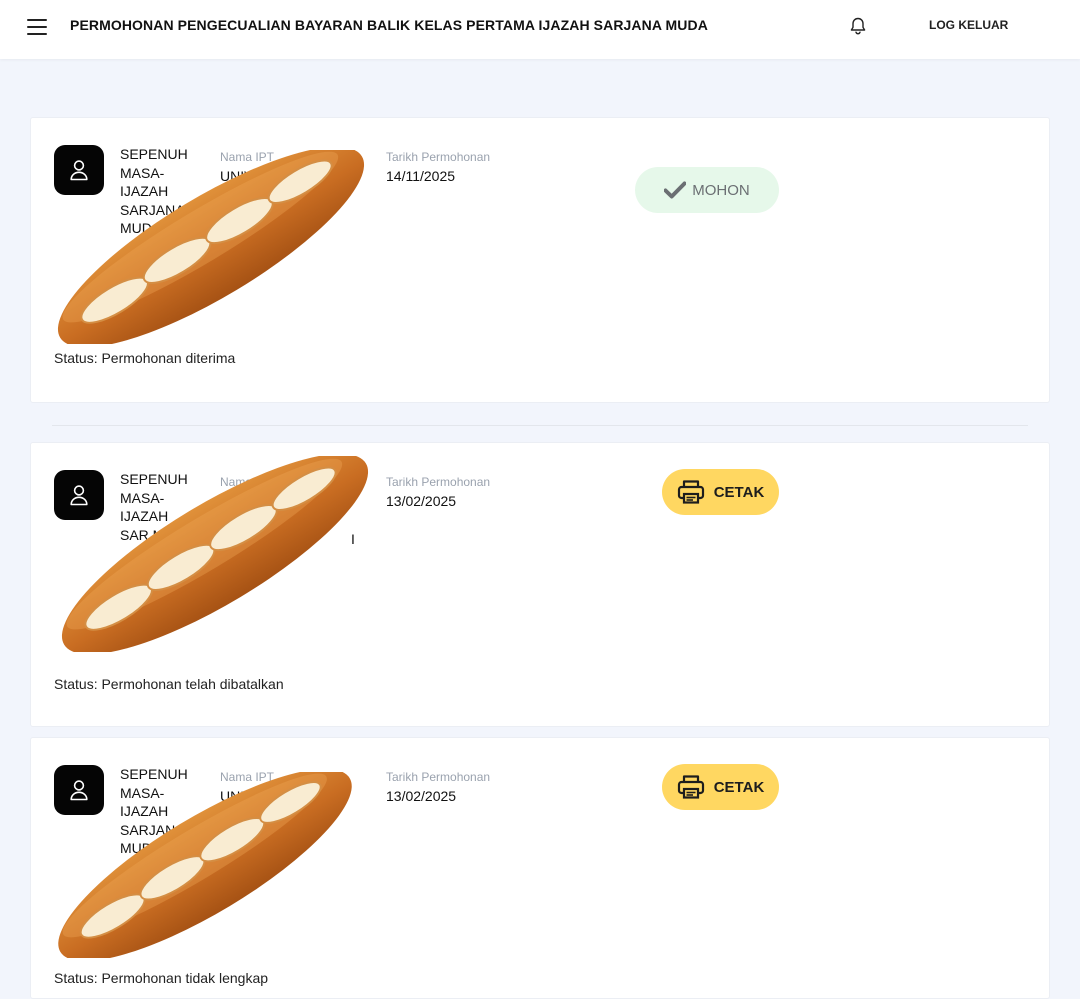 The width and height of the screenshot is (1080, 999). I want to click on application-date-value: 14/11/2025, so click(421, 176).